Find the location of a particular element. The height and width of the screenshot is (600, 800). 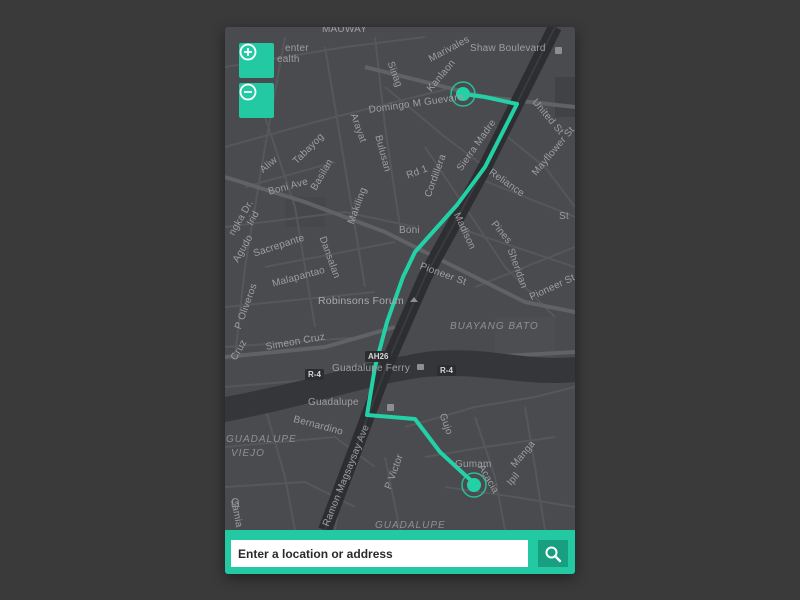

district-label: VIEJO is located at coordinates (248, 453).